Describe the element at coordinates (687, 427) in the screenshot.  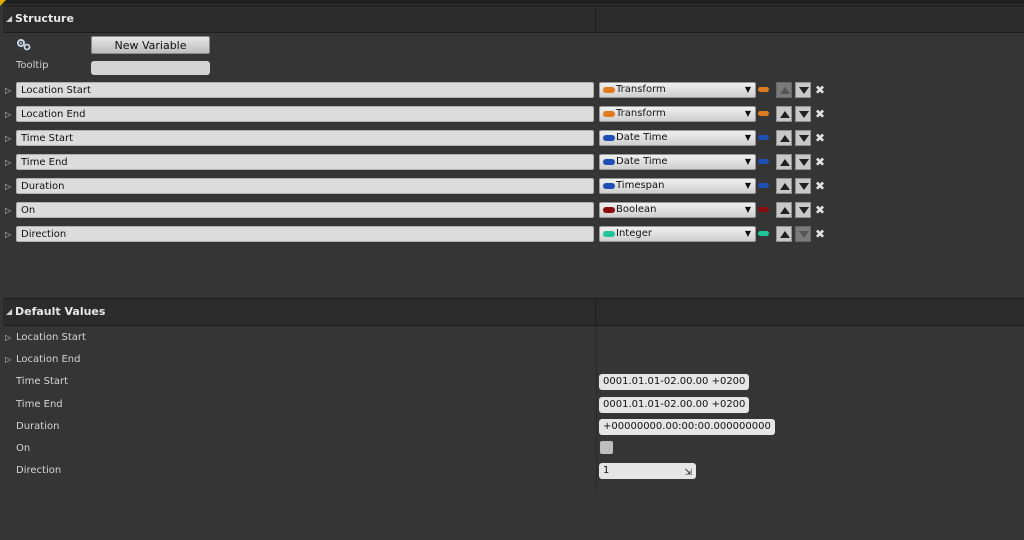
I see `default-value-input: +00000000.00:00:00.000000000` at that location.